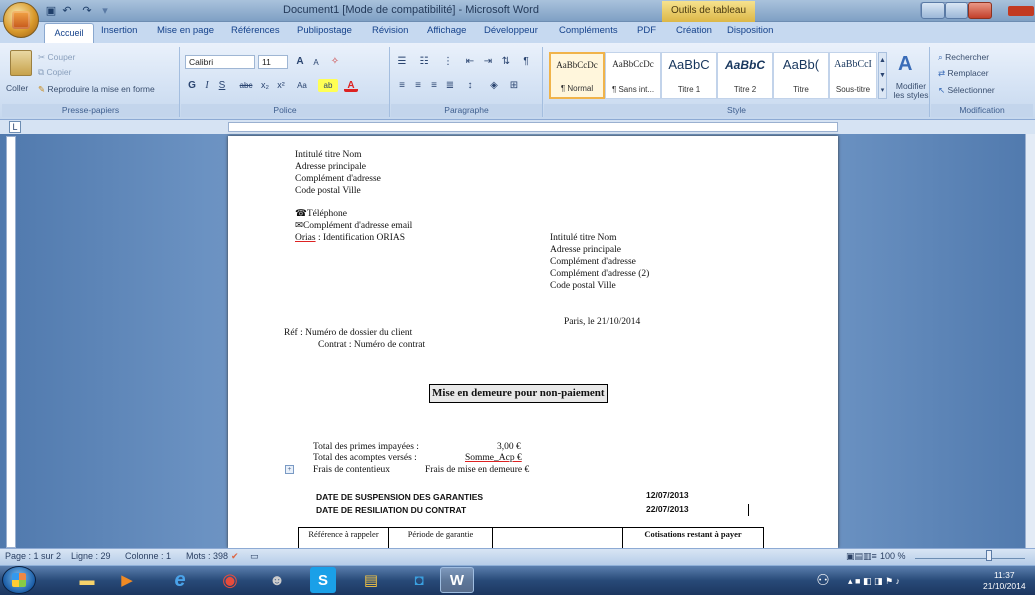 The image size is (1035, 595). What do you see at coordinates (745, 75) in the screenshot?
I see `style-heading-2: AaBbC Titre 2` at bounding box center [745, 75].